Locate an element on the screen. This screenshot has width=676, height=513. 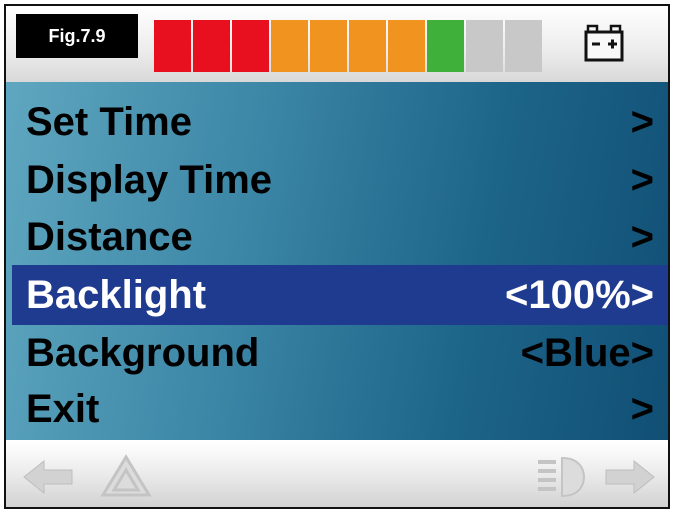
menu-item-distance: Distance > is located at coordinates (337, 237).